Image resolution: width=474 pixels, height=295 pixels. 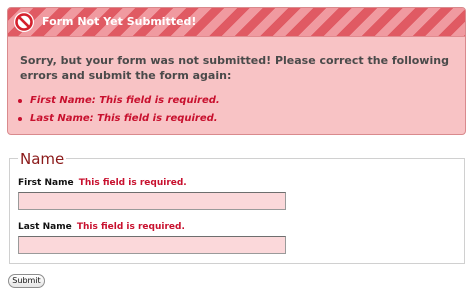 I want to click on error-item-first-name: First Name: This field is required., so click(x=118, y=101).